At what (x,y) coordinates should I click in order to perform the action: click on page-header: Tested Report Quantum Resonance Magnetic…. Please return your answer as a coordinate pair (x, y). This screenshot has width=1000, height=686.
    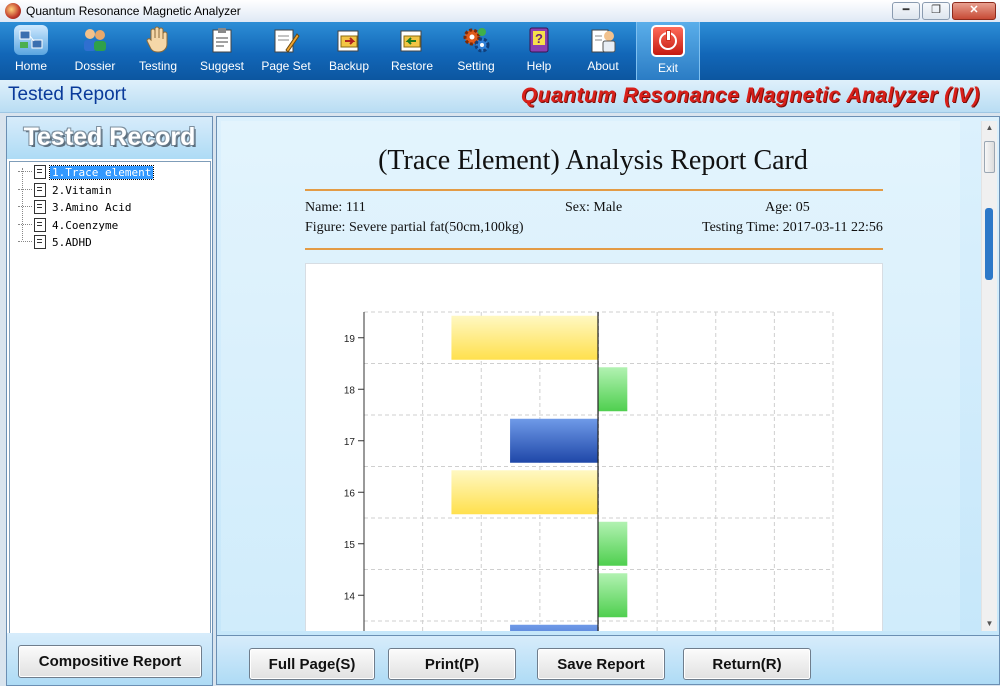
    Looking at the image, I should click on (500, 96).